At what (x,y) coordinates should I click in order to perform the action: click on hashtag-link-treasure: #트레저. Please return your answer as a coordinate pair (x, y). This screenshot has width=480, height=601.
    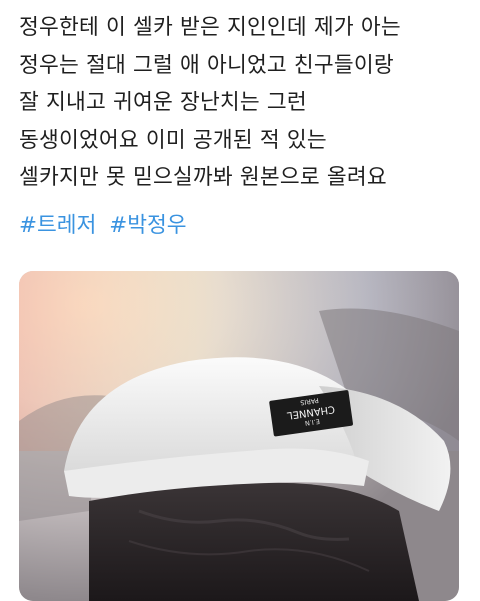
    Looking at the image, I should click on (57, 225).